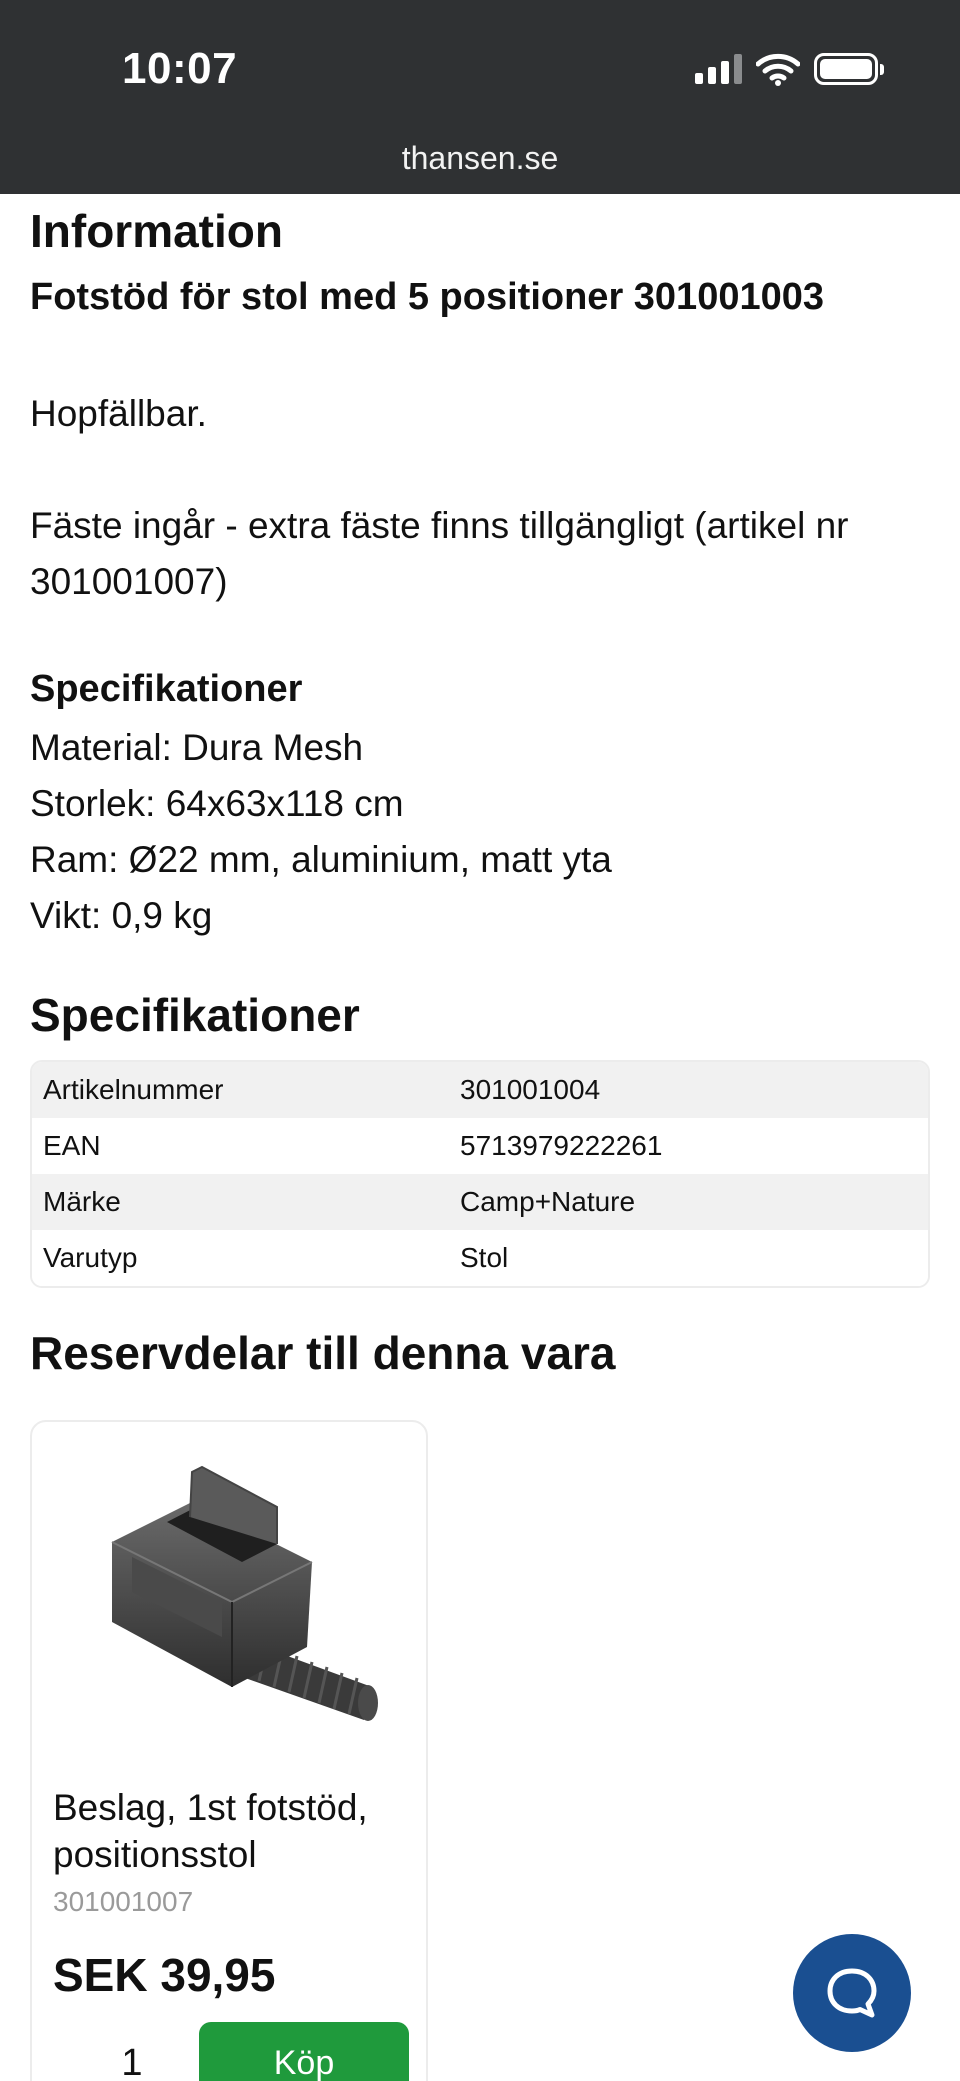 This screenshot has width=960, height=2081. I want to click on spec-line-weight: Vikt: 0,9 kg, so click(121, 915).